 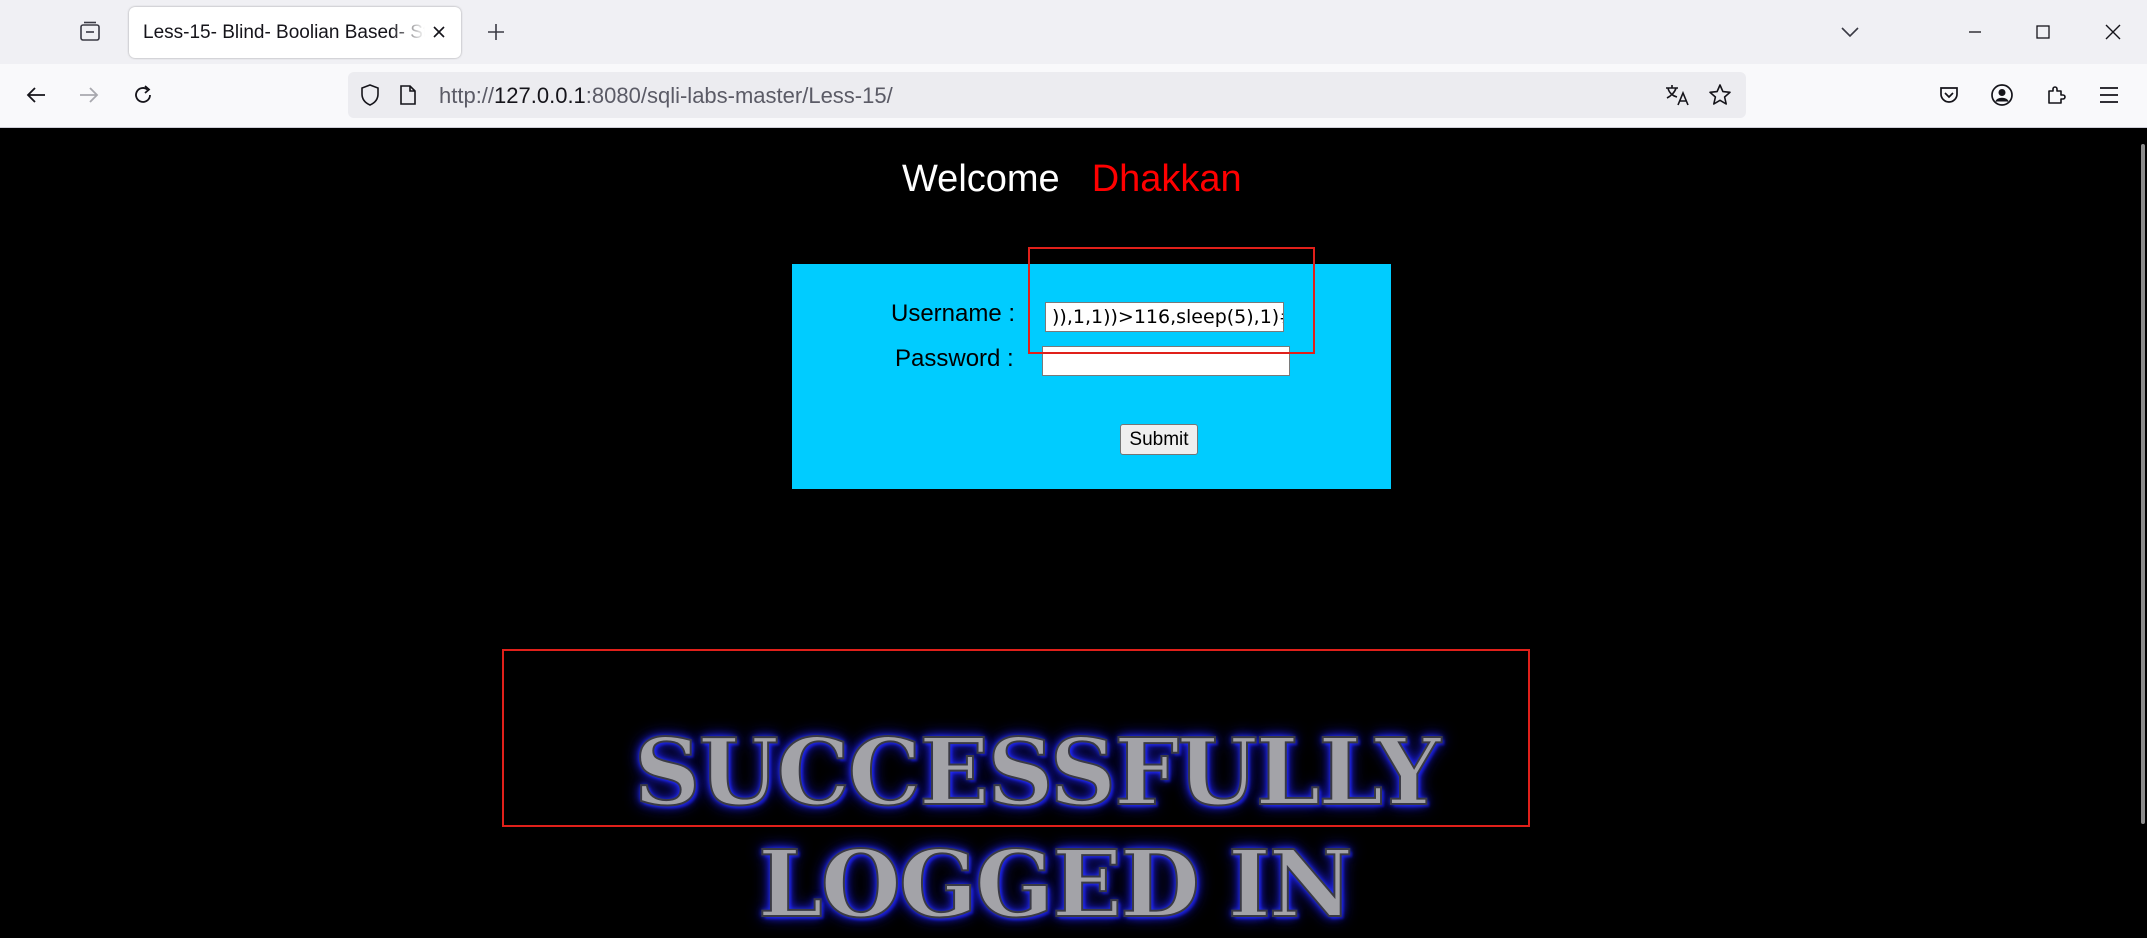 I want to click on plus-icon, so click(x=496, y=32).